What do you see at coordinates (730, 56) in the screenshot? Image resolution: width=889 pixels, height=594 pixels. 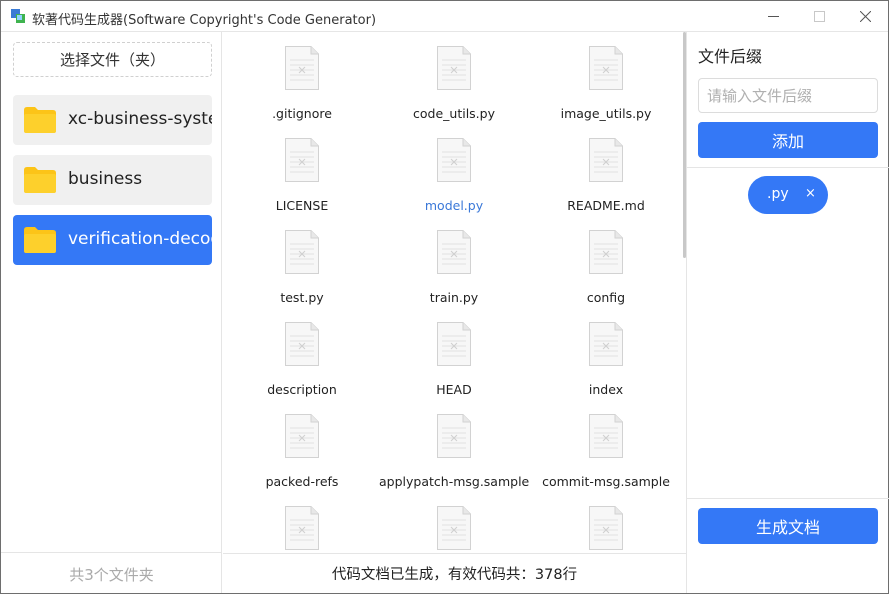 I see `suffix-title: 文件后缀` at bounding box center [730, 56].